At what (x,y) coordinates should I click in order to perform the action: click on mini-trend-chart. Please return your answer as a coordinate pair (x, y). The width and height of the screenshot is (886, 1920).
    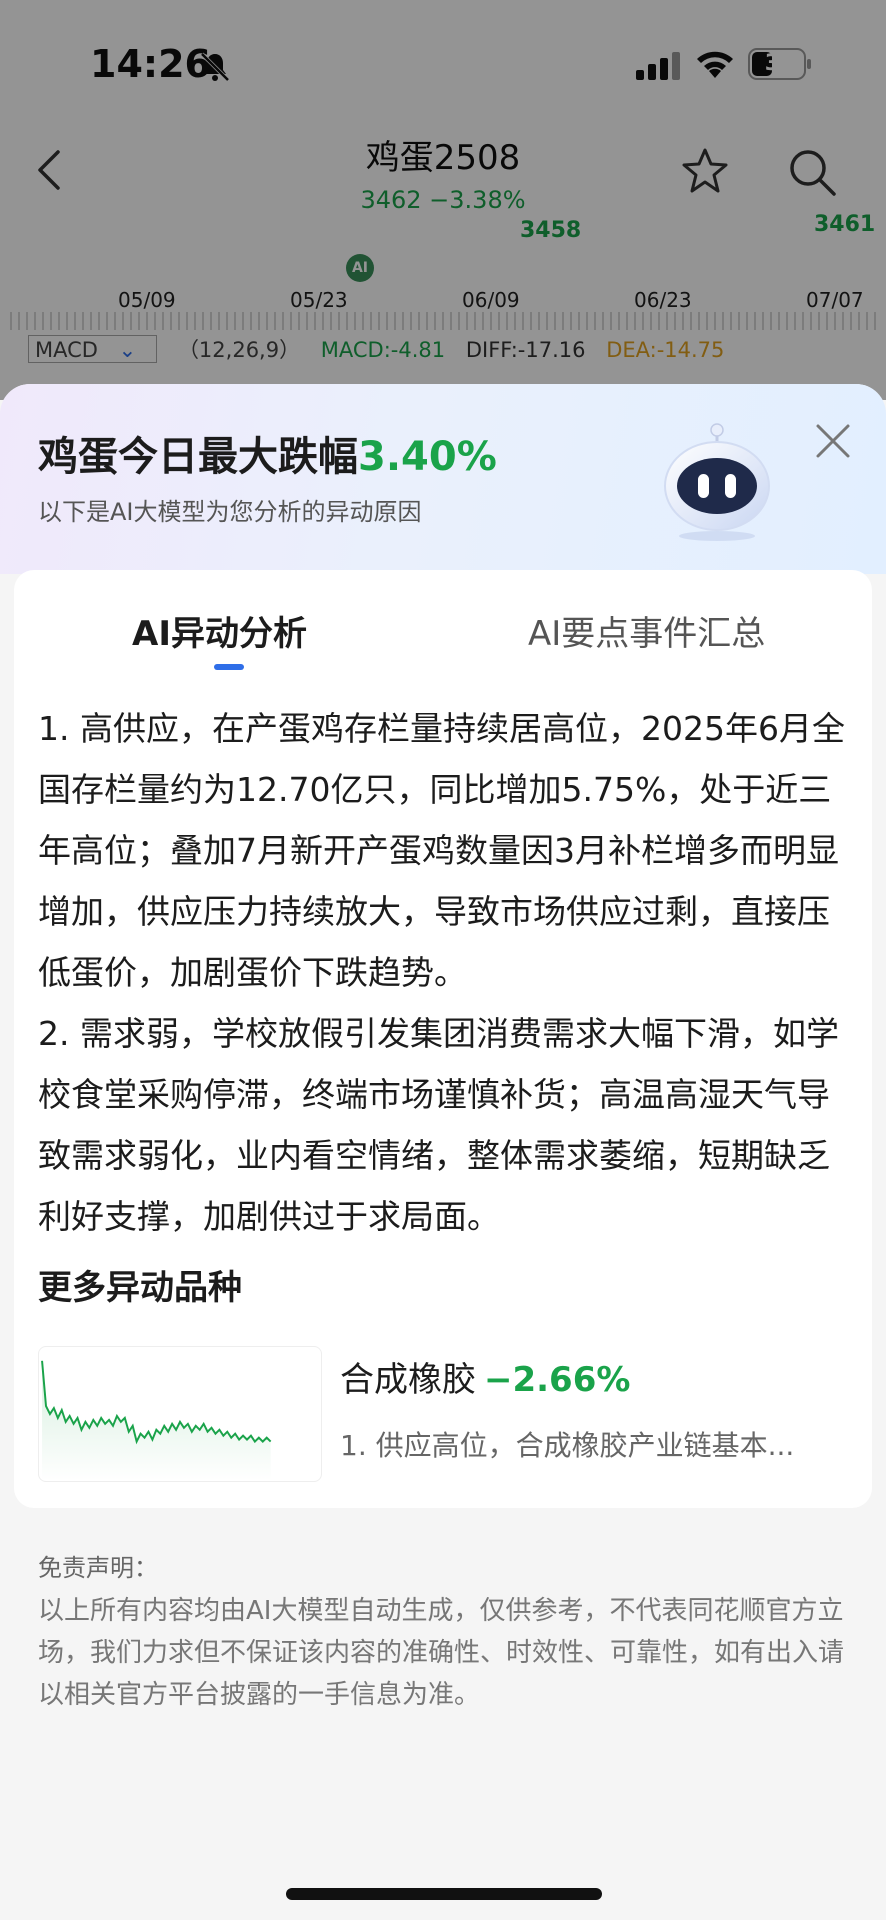
    Looking at the image, I should click on (180, 1414).